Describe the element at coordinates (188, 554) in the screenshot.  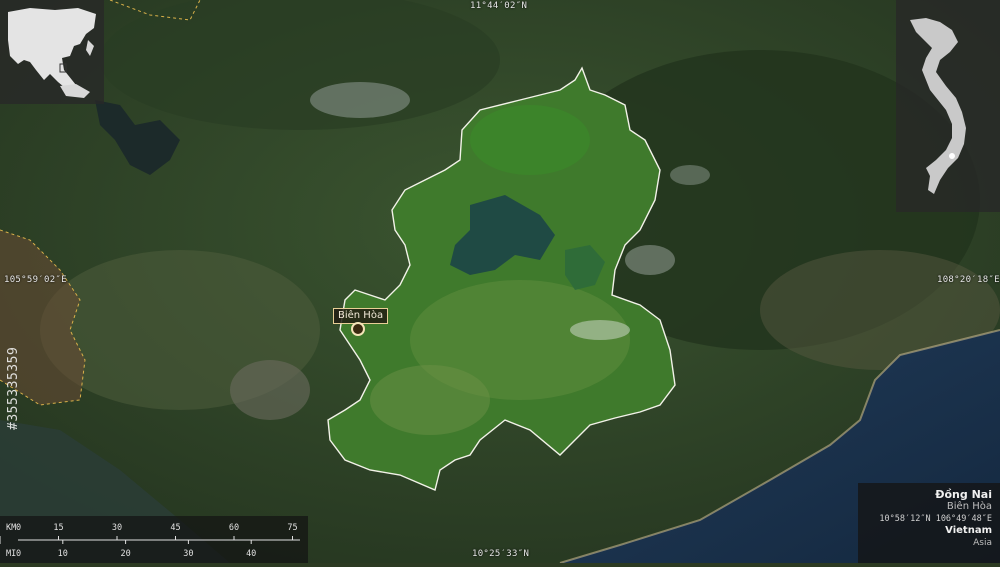
I see `scale-mi-tick-label: 30` at that location.